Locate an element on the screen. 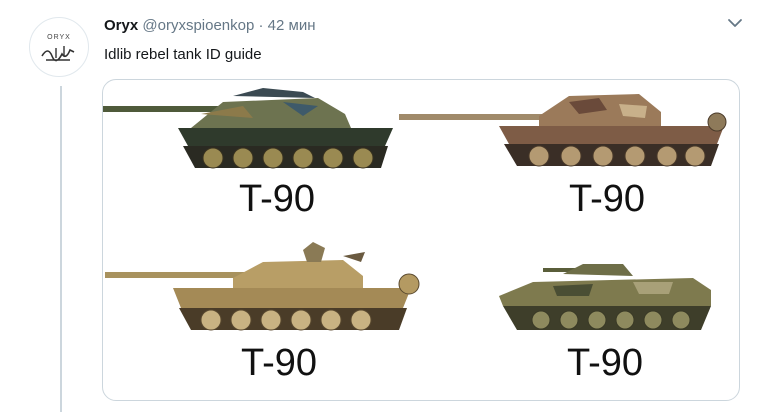  calligraphy-logo-icon is located at coordinates (58, 54).